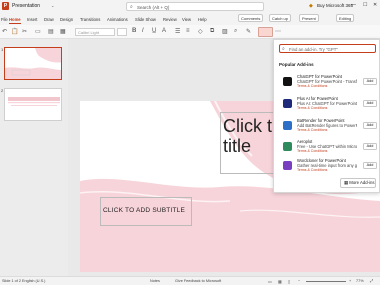 The image size is (380, 285). Describe the element at coordinates (134, 31) in the screenshot. I see `bold-icon: 𝐁` at that location.